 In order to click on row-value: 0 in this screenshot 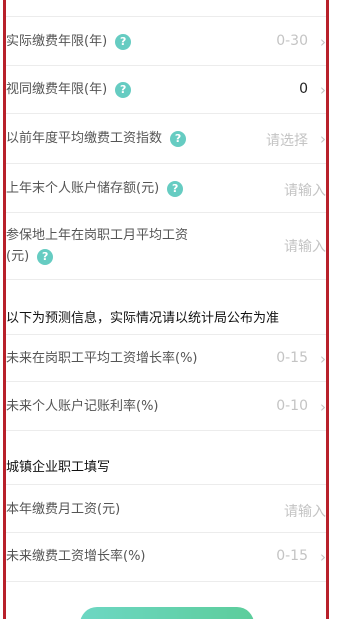, I will do `click(303, 89)`.